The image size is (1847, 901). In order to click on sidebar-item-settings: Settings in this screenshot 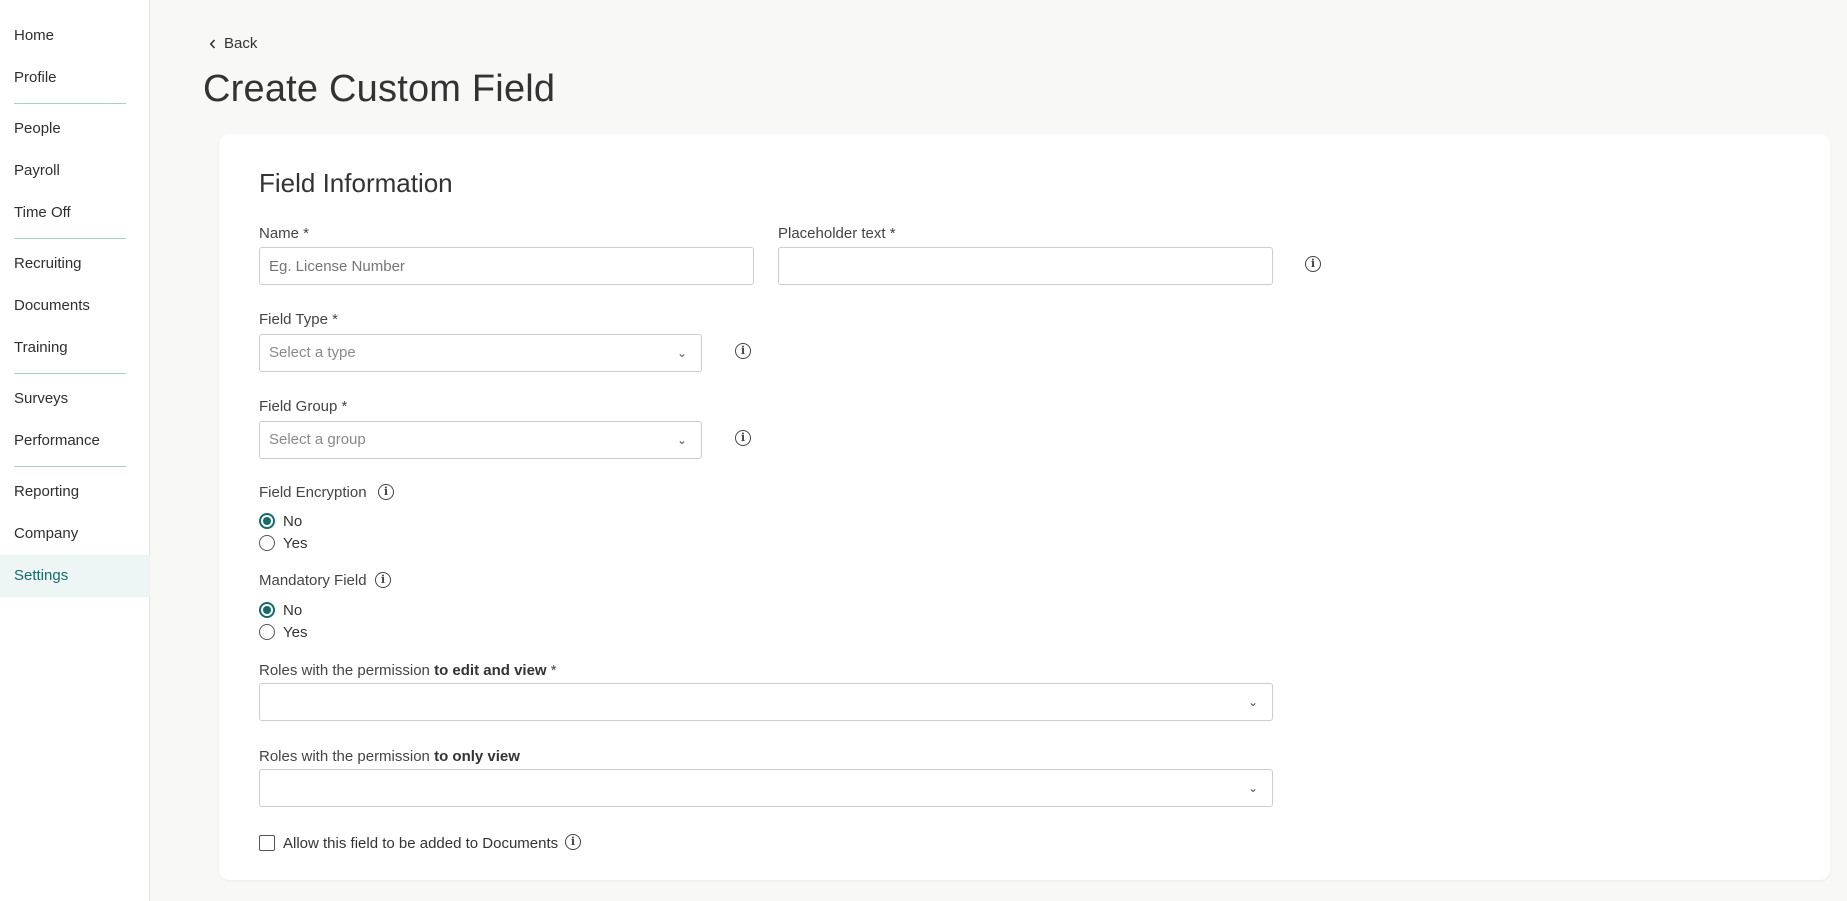, I will do `click(75, 576)`.